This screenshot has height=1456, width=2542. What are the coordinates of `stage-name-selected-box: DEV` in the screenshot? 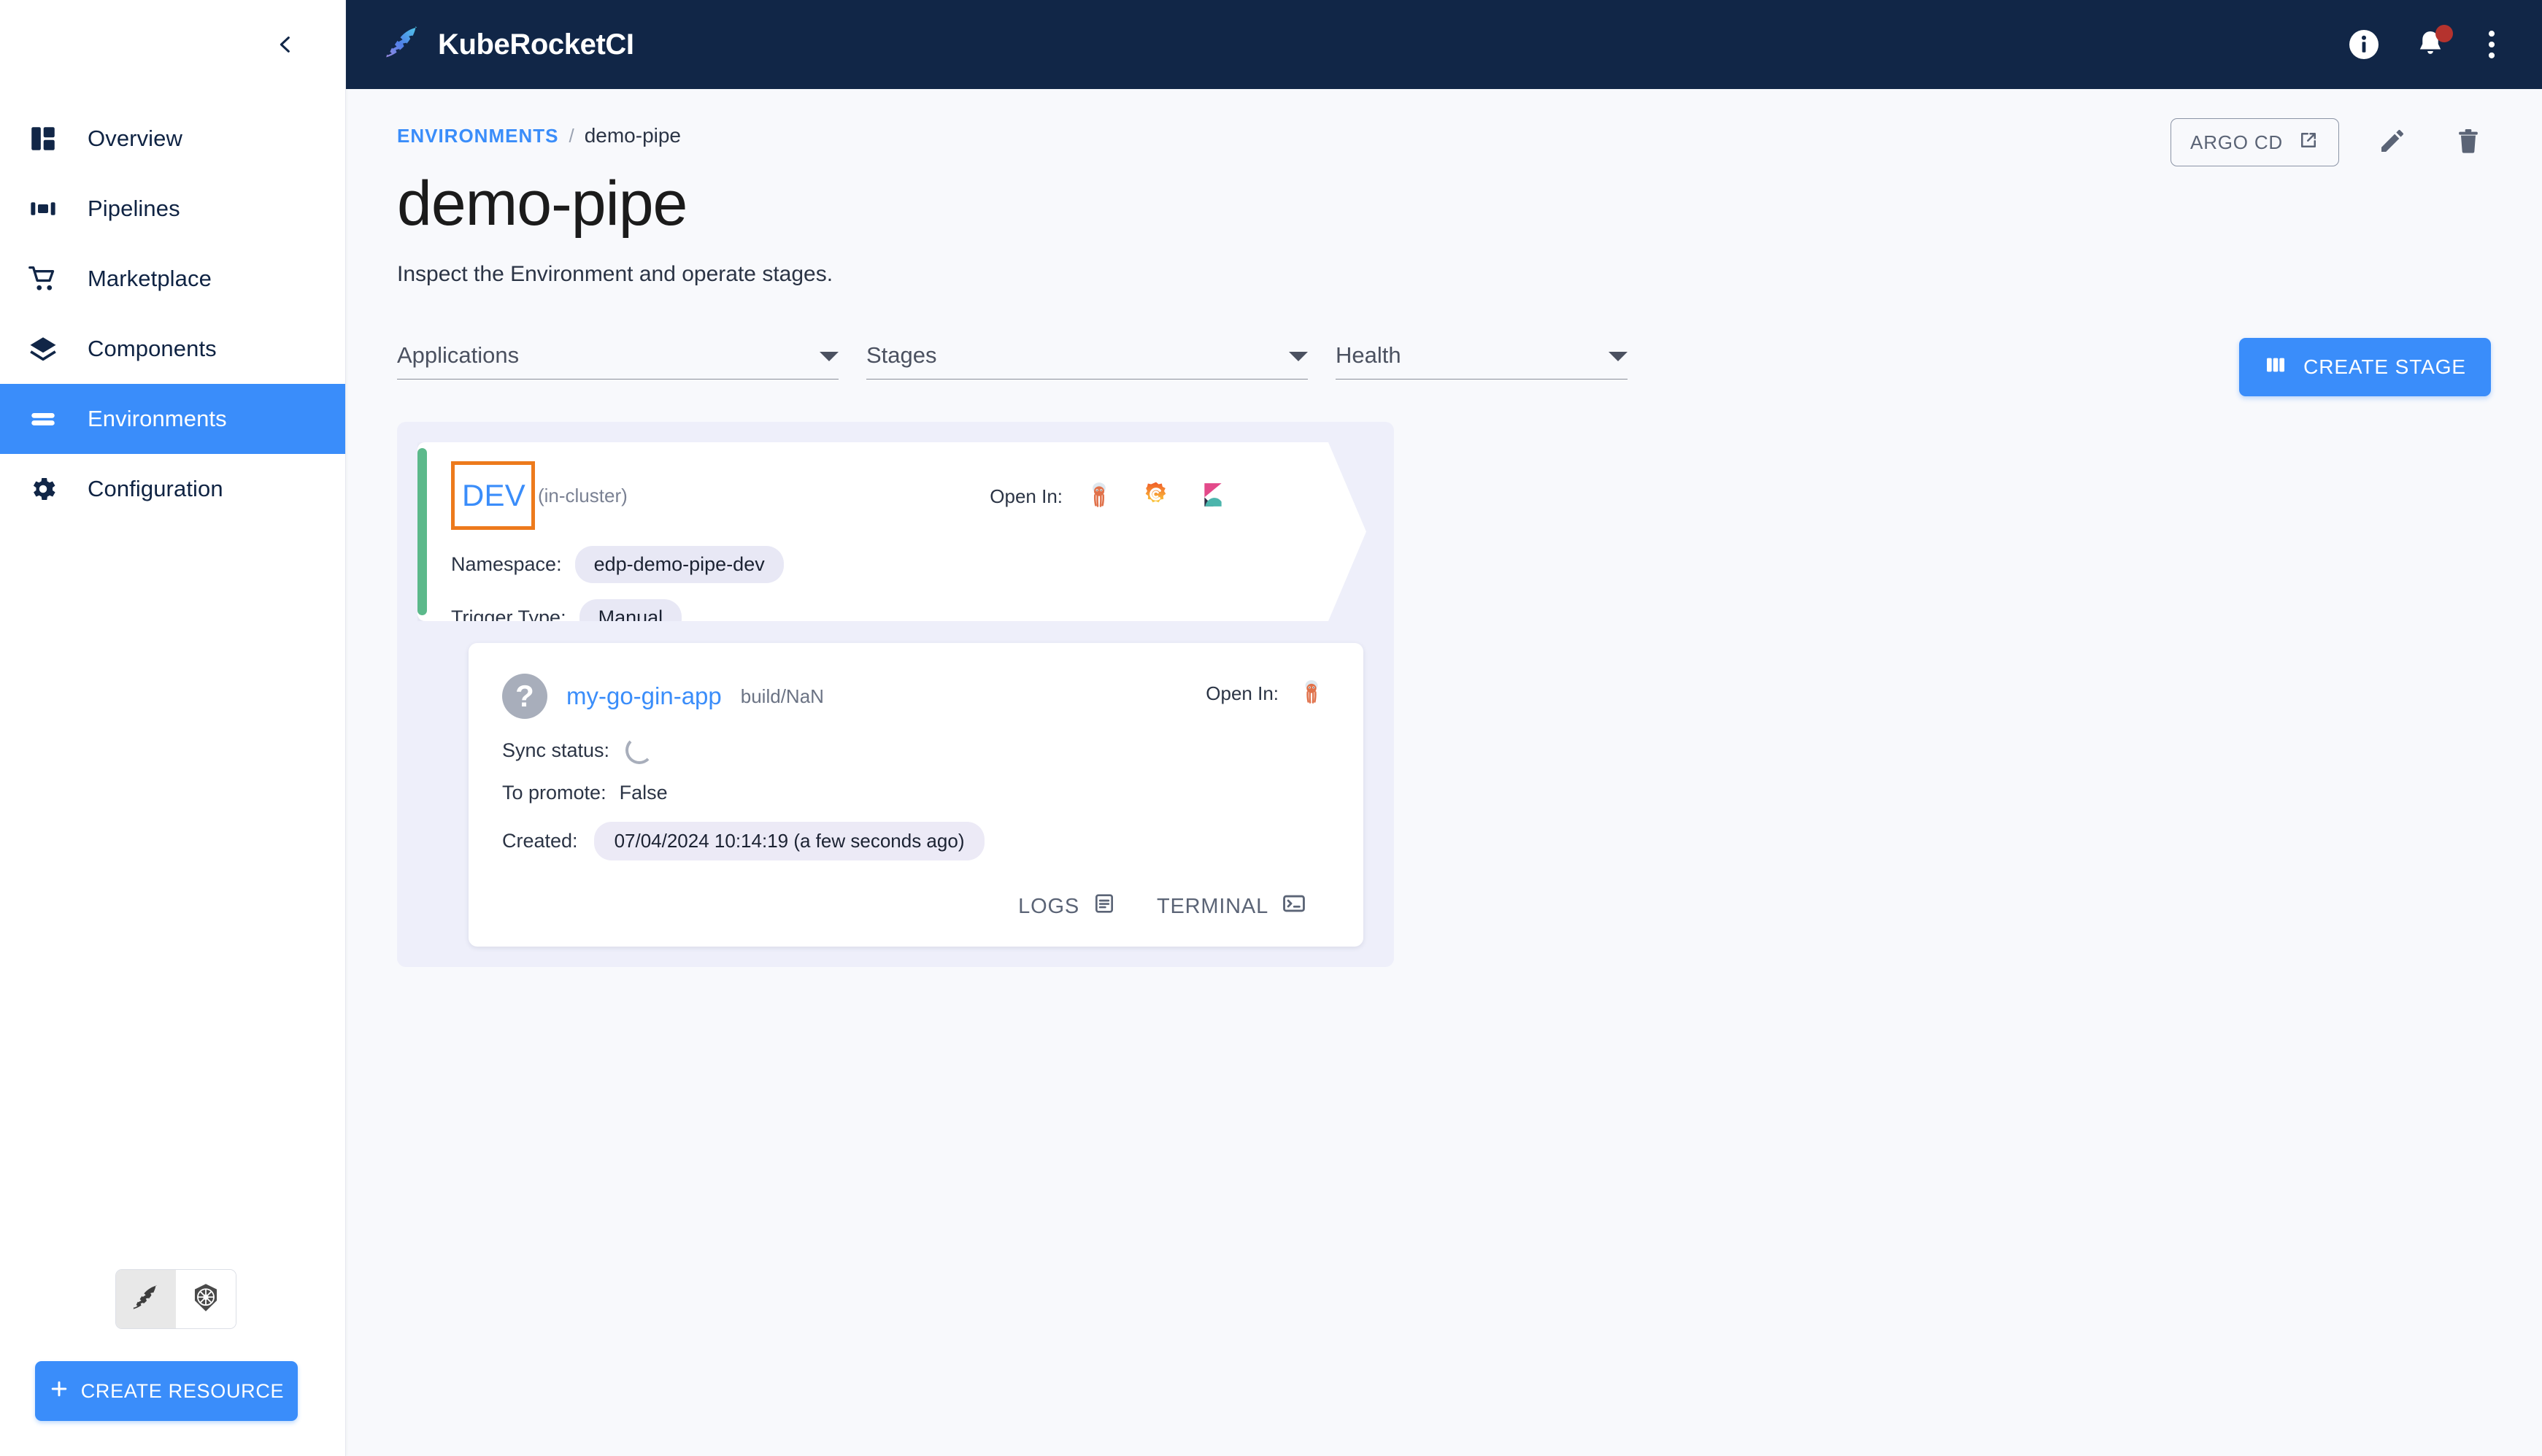 It's located at (493, 495).